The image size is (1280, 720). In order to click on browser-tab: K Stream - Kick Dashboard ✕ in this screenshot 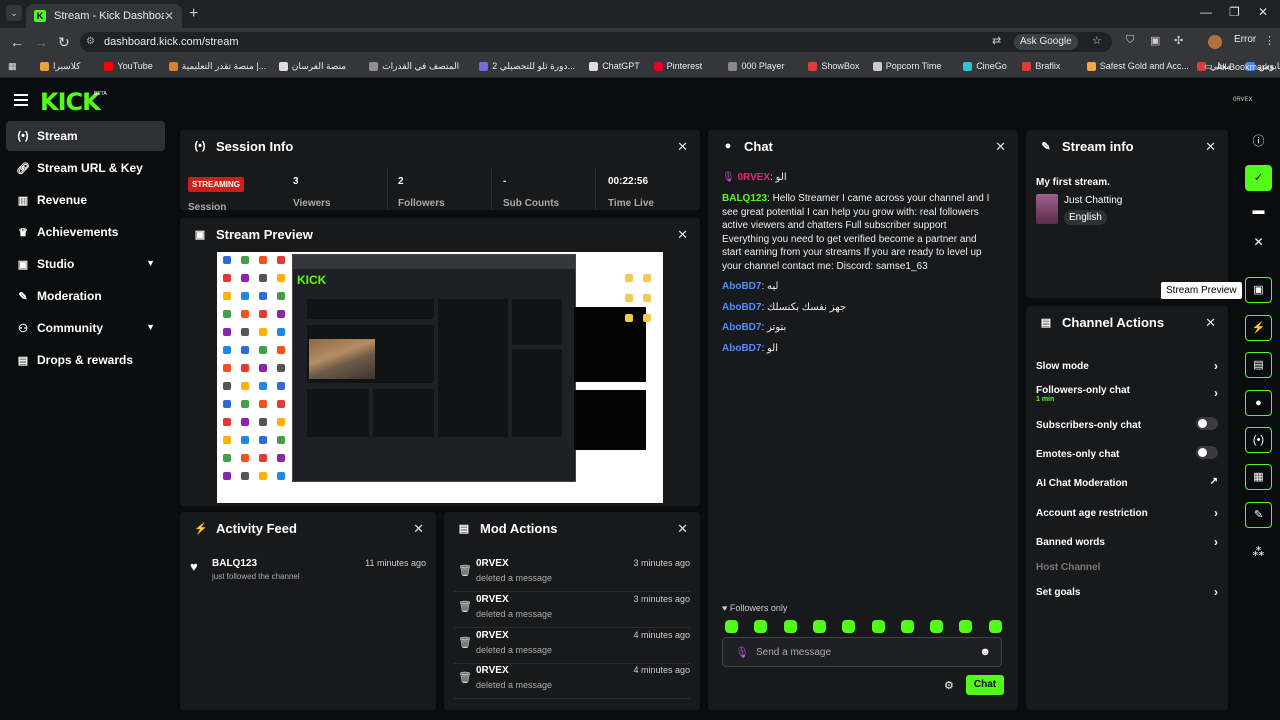, I will do `click(104, 16)`.